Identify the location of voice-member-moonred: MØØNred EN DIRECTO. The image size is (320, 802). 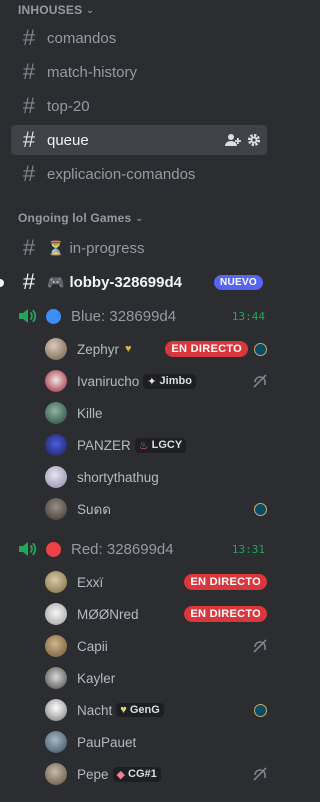
(156, 614).